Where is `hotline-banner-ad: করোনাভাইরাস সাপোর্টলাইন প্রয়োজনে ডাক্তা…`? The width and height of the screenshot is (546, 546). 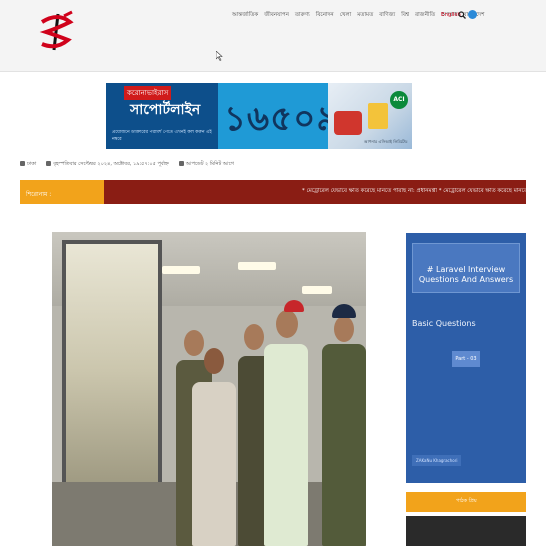
hotline-banner-ad: করোনাভাইরাস সাপোর্টলাইন প্রয়োজনে ডাক্তা… is located at coordinates (259, 116).